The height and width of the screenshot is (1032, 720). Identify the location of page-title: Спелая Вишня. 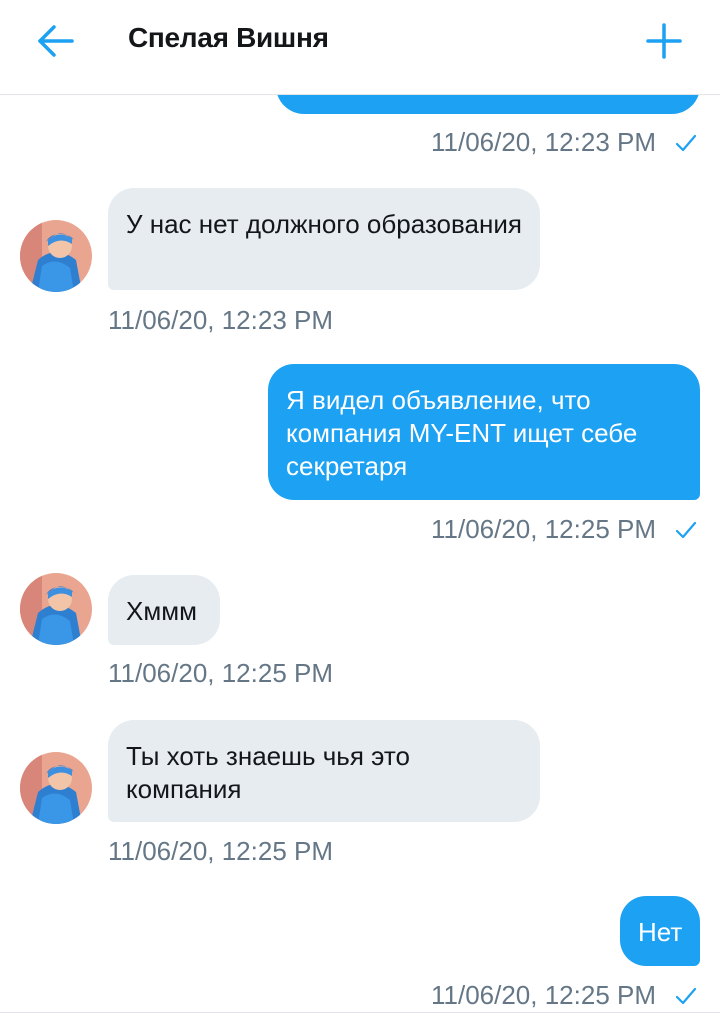
(228, 37).